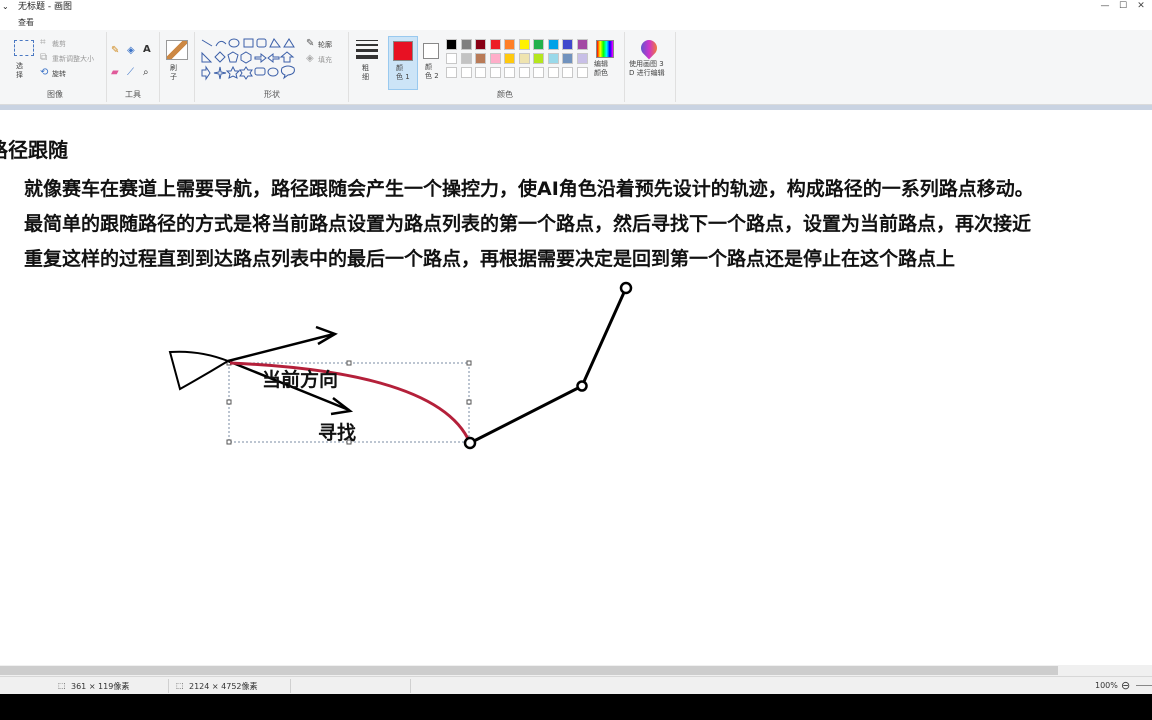 The image size is (1152, 720). I want to click on select-icon, so click(24, 48).